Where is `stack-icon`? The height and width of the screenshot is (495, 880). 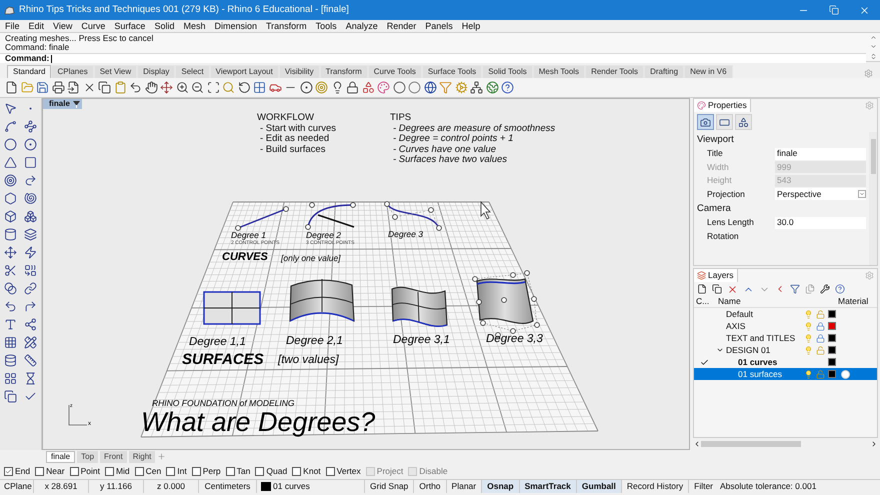 stack-icon is located at coordinates (10, 360).